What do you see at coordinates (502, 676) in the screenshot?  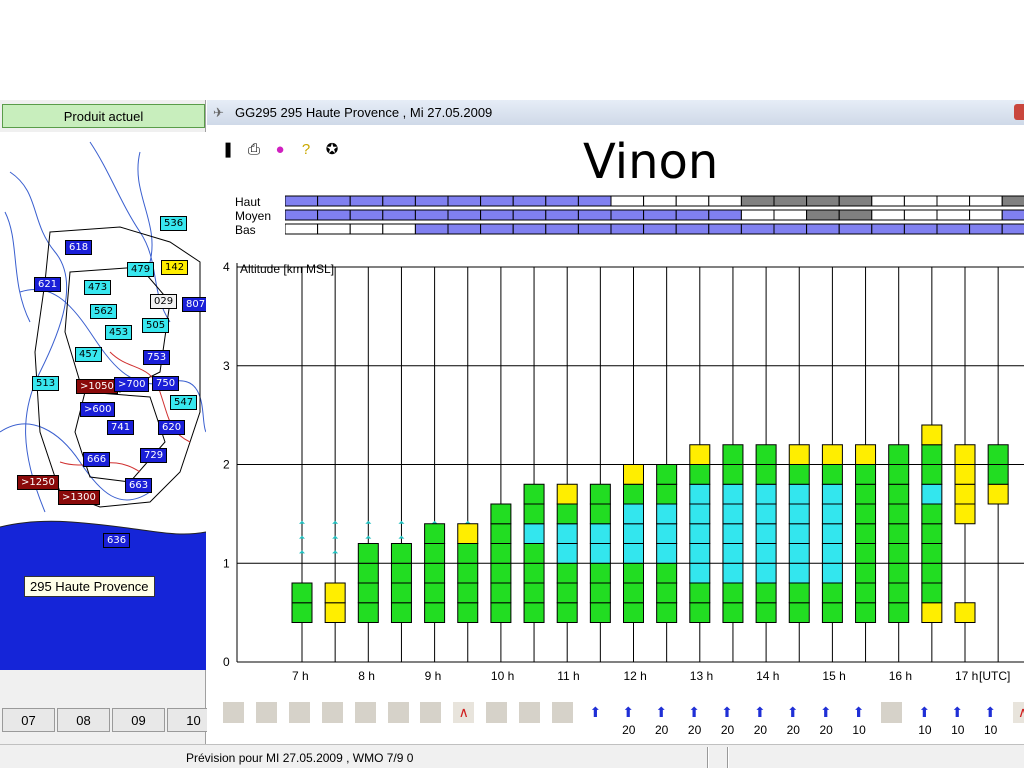 I see `x-tick-label: 10 h` at bounding box center [502, 676].